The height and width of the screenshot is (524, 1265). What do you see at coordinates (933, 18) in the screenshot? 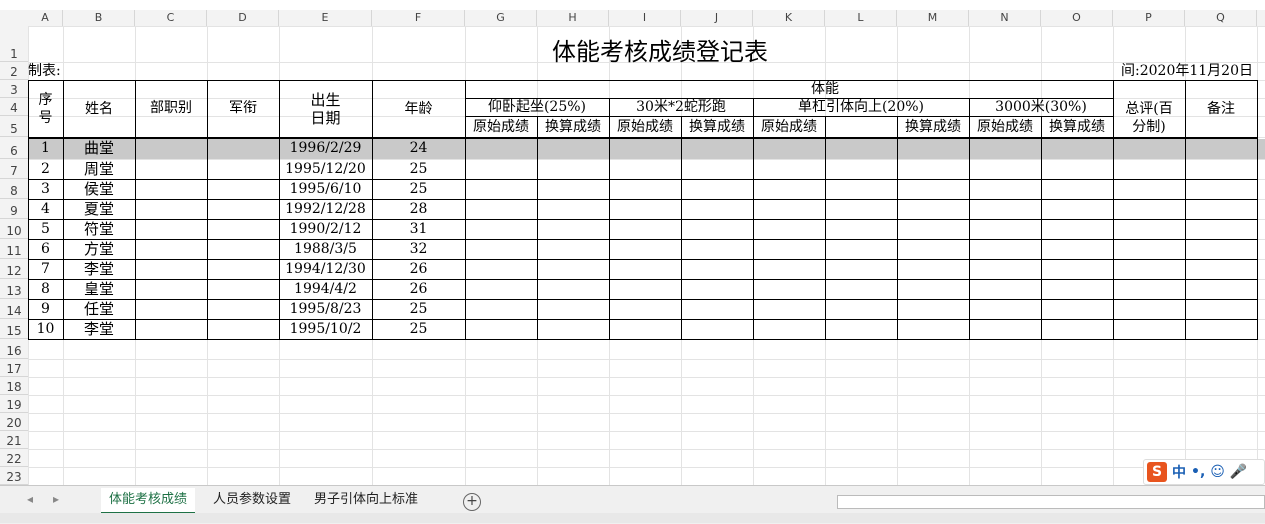
I see `column-header-m: M` at bounding box center [933, 18].